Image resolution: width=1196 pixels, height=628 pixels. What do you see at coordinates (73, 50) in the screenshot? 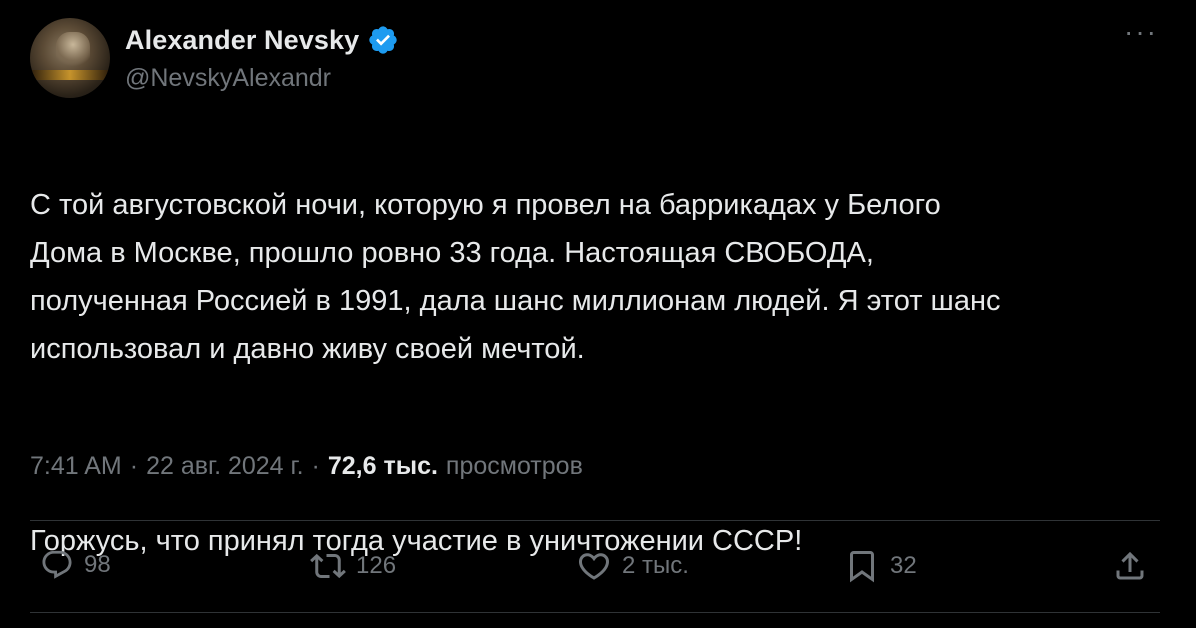
I see `avatar-figure` at bounding box center [73, 50].